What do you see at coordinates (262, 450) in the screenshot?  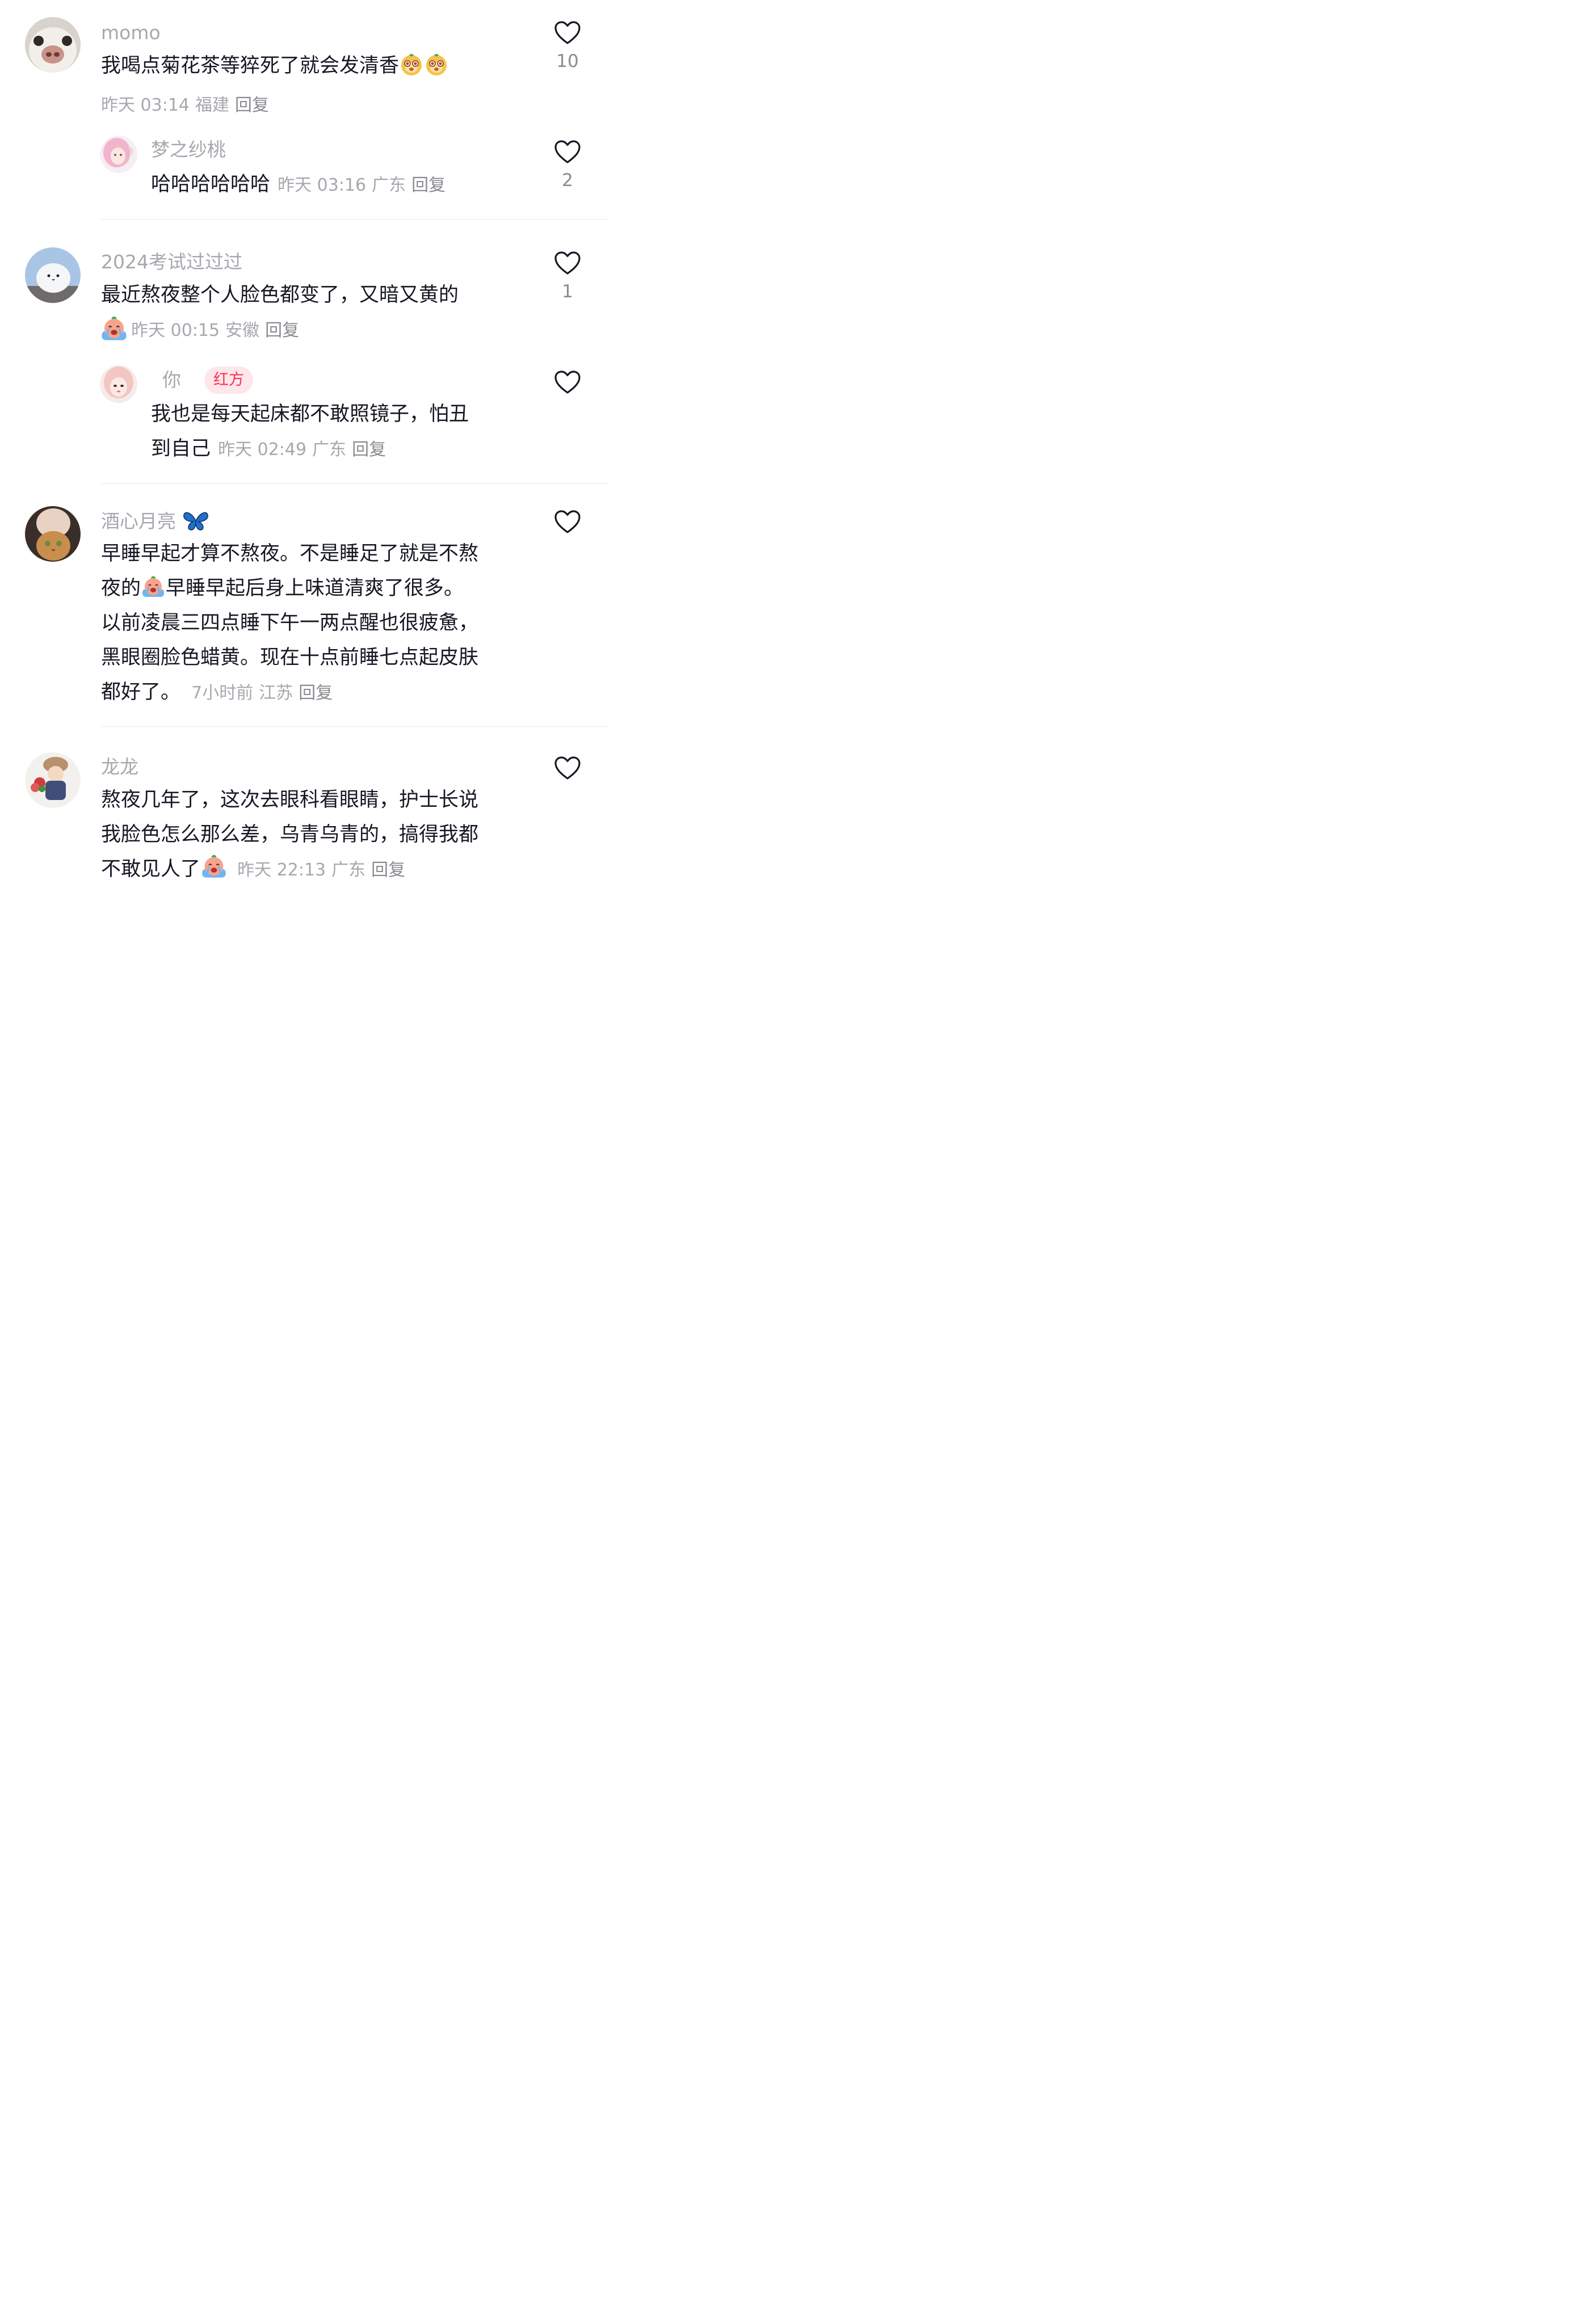 I see `comment-time: 昨天 02:49` at bounding box center [262, 450].